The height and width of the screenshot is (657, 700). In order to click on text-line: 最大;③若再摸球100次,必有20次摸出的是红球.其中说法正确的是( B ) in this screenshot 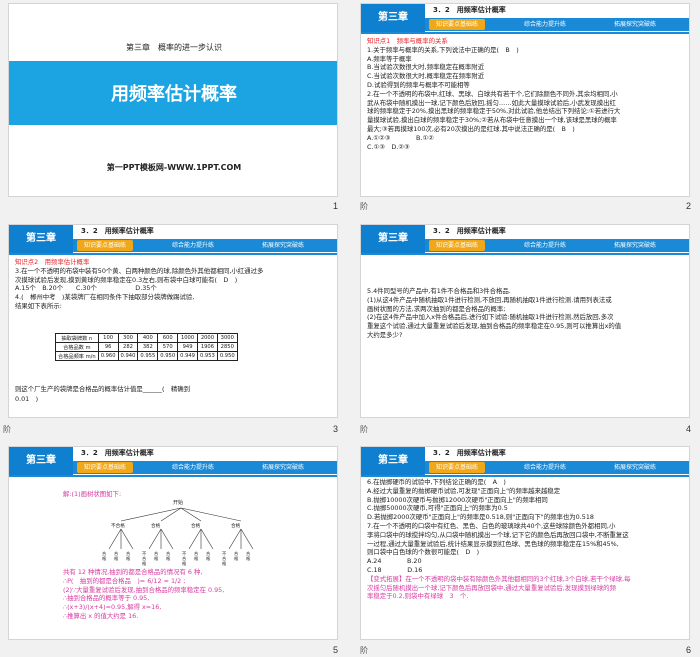, I will do `click(471, 129)`.